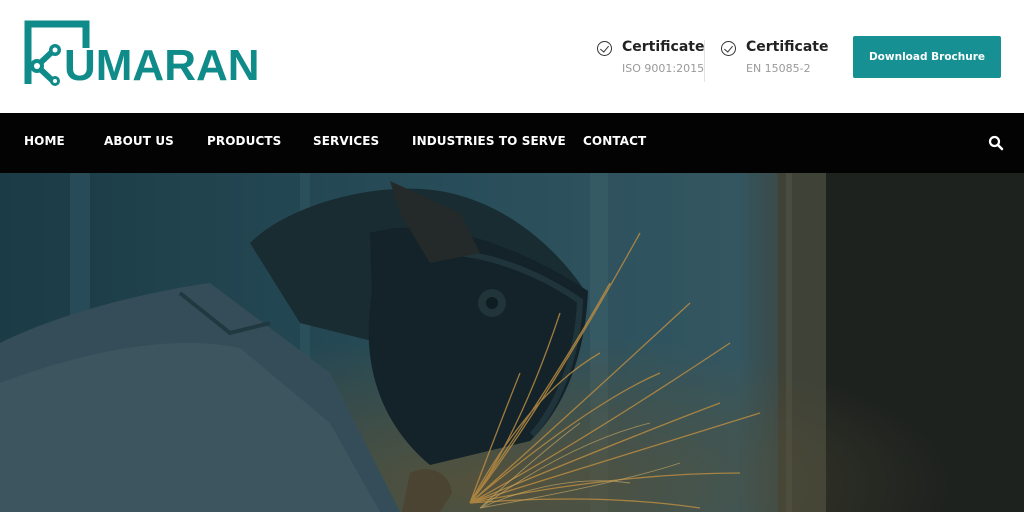  Describe the element at coordinates (927, 57) in the screenshot. I see `download-brochure-button: Download Brochure` at that location.